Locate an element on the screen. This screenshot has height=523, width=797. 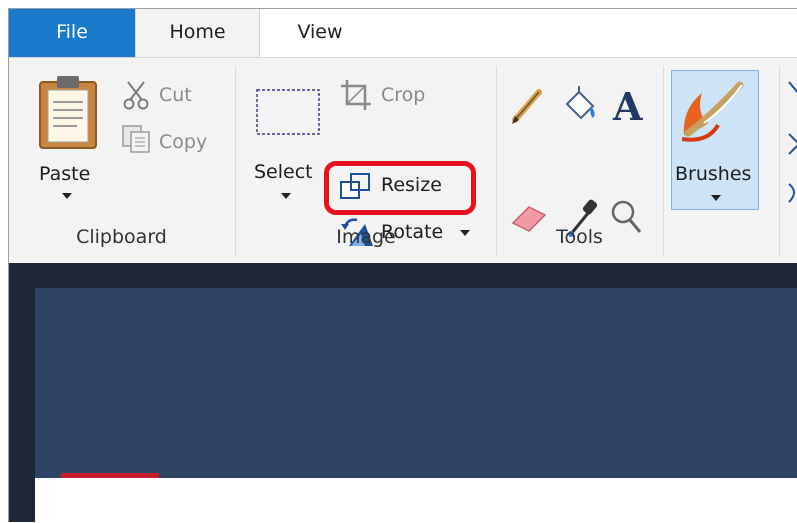
select-dropdown-arrow is located at coordinates (286, 196).